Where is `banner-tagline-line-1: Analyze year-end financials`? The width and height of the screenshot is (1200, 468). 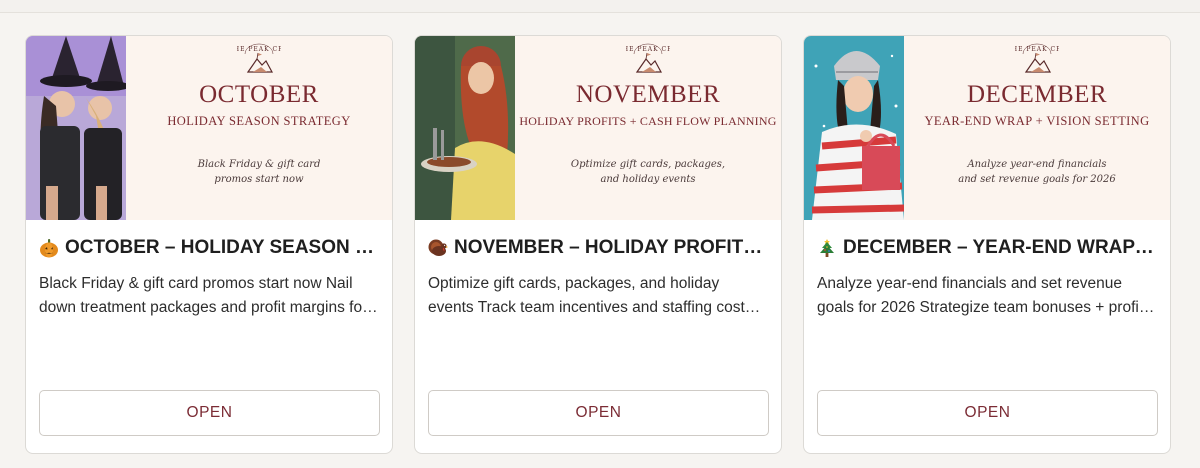 banner-tagline-line-1: Analyze year-end financials is located at coordinates (1037, 164).